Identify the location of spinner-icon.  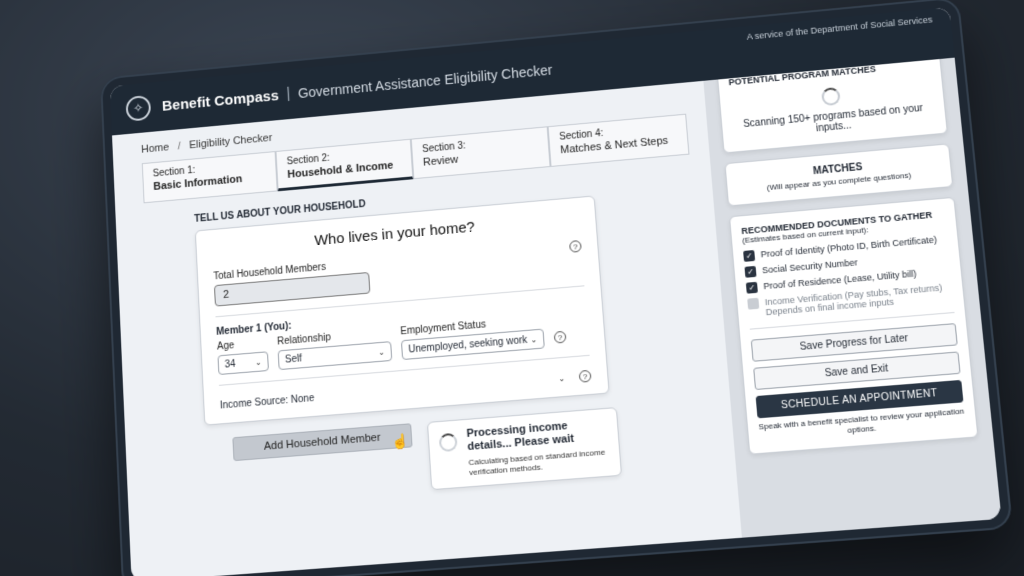
(448, 442).